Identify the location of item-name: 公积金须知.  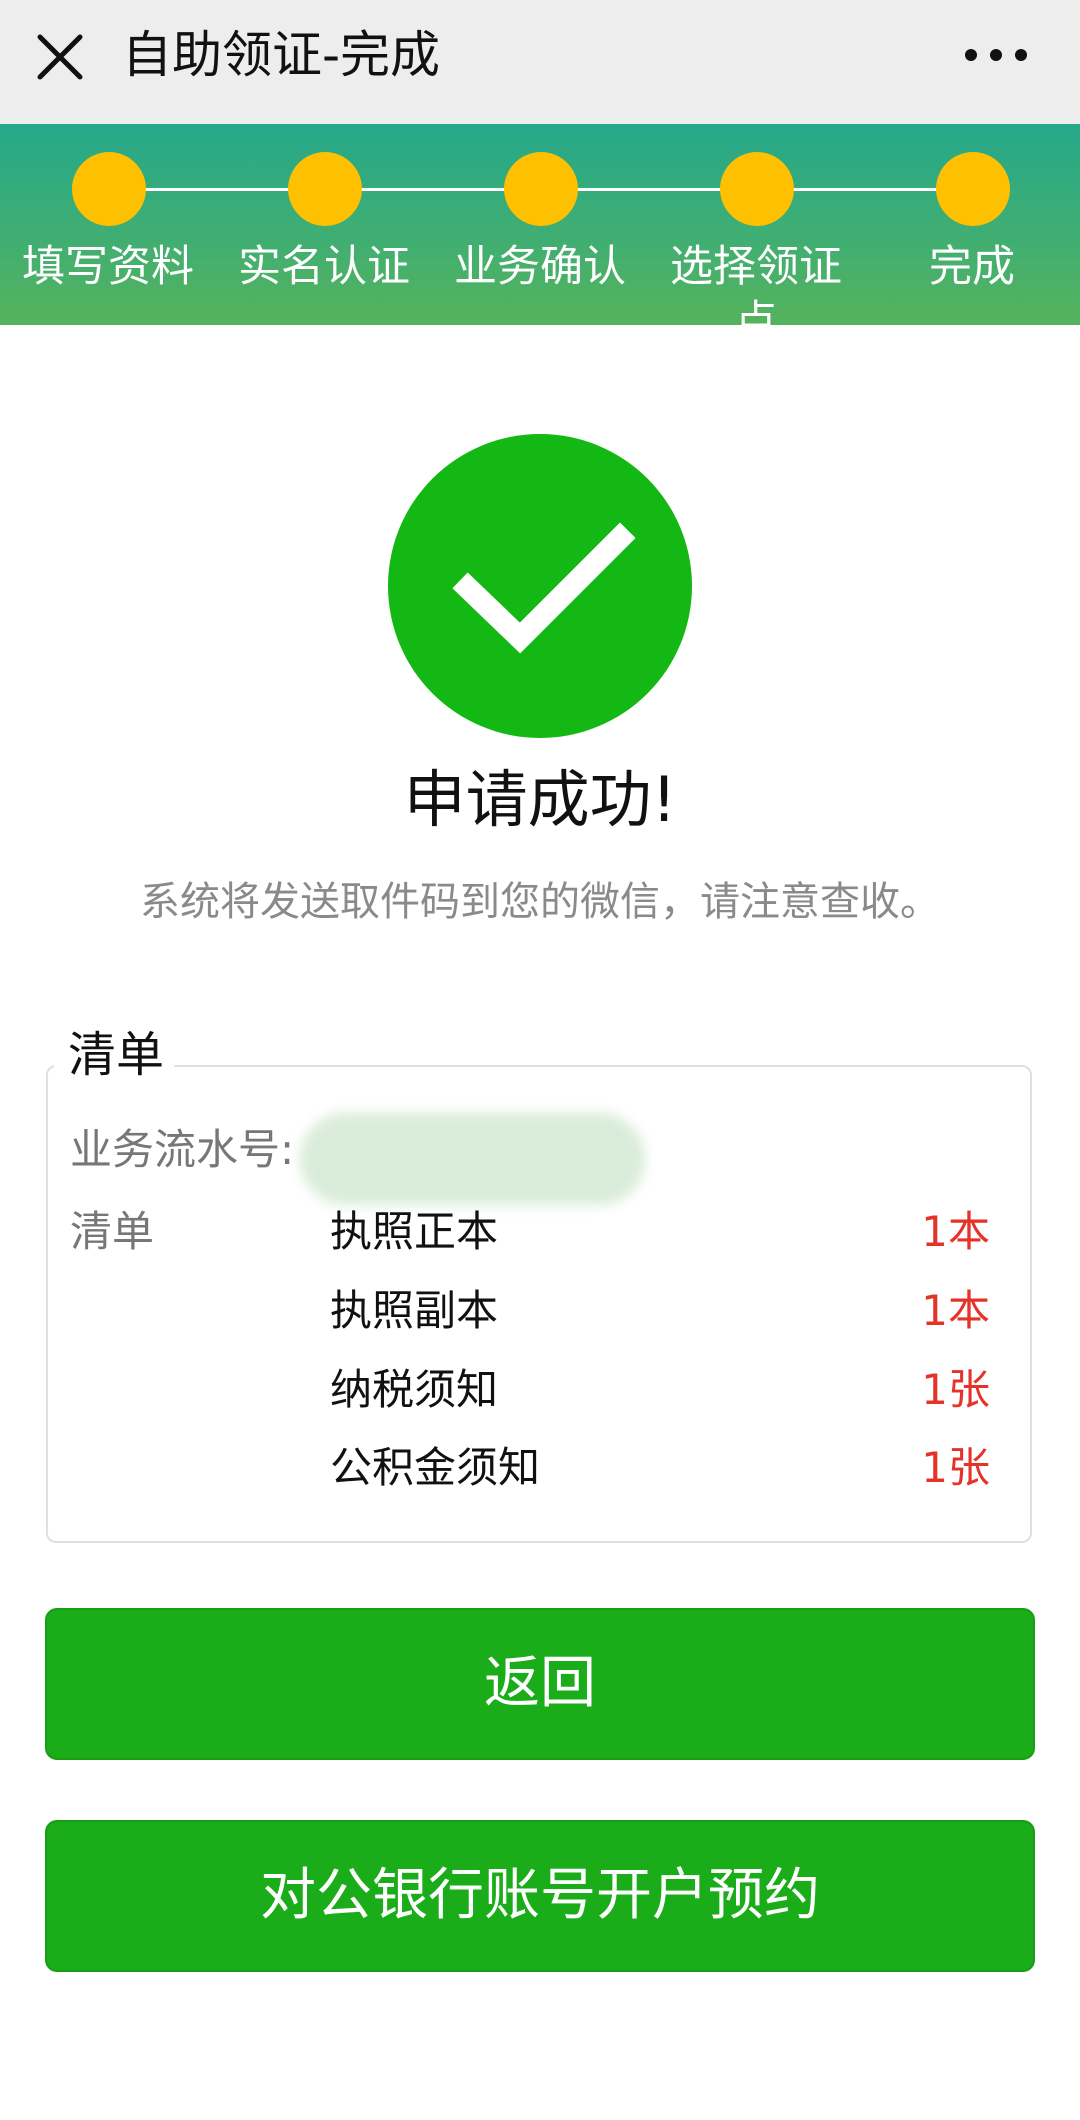
(435, 1467).